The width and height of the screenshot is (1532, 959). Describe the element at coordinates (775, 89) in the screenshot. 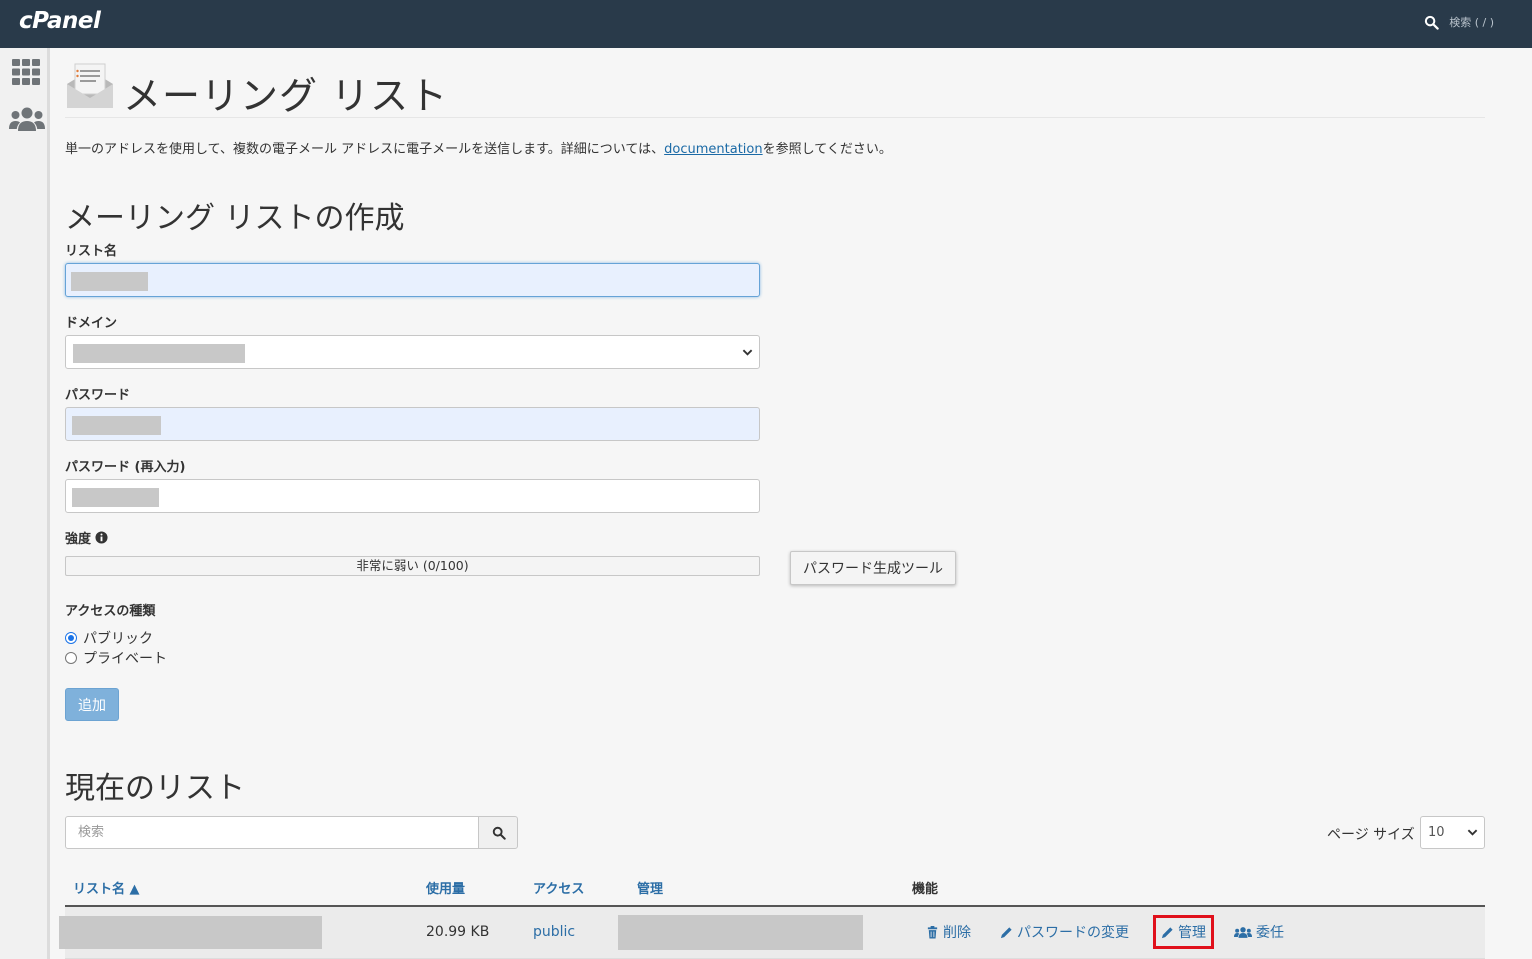

I see `page-header: メーリング リスト` at that location.